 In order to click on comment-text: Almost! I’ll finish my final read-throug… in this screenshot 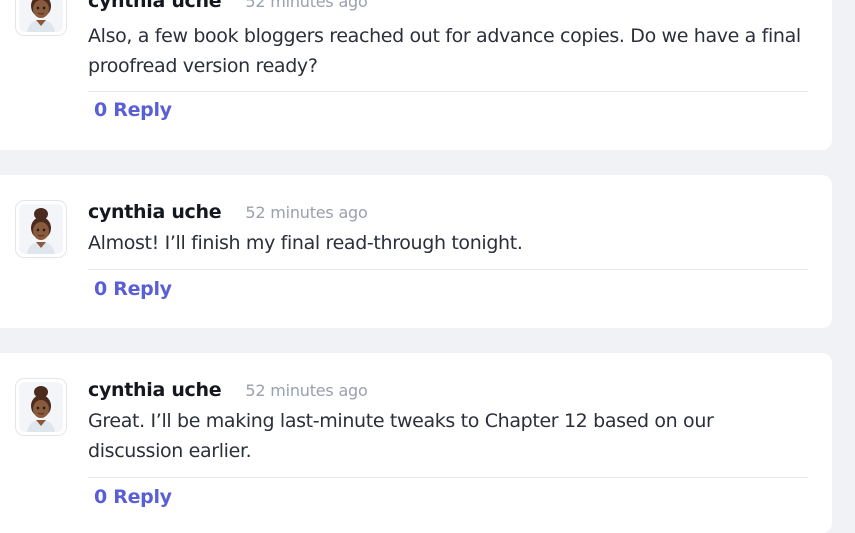, I will do `click(305, 243)`.